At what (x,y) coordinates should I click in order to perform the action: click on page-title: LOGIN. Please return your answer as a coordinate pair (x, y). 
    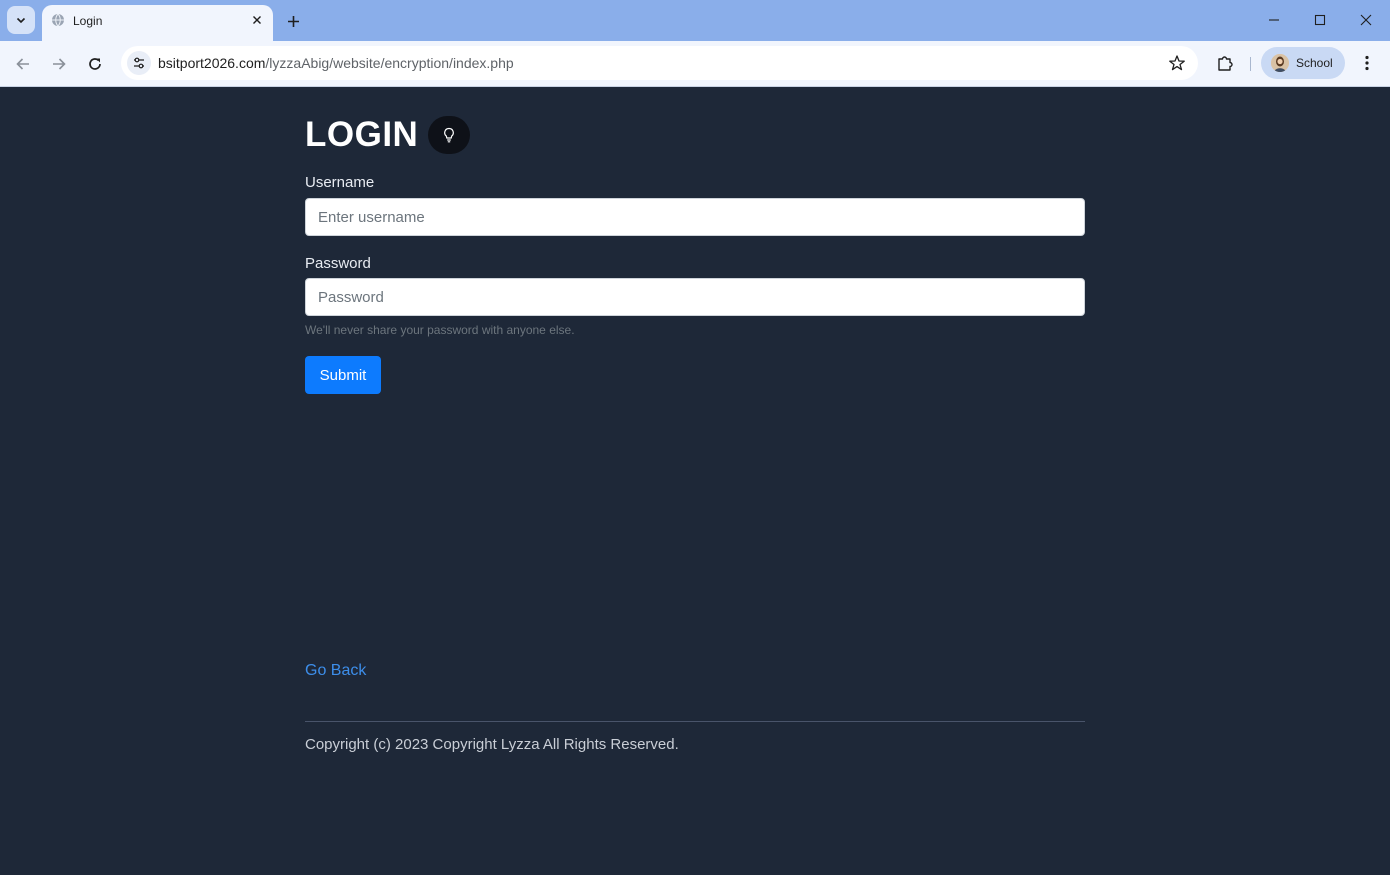
    Looking at the image, I should click on (362, 134).